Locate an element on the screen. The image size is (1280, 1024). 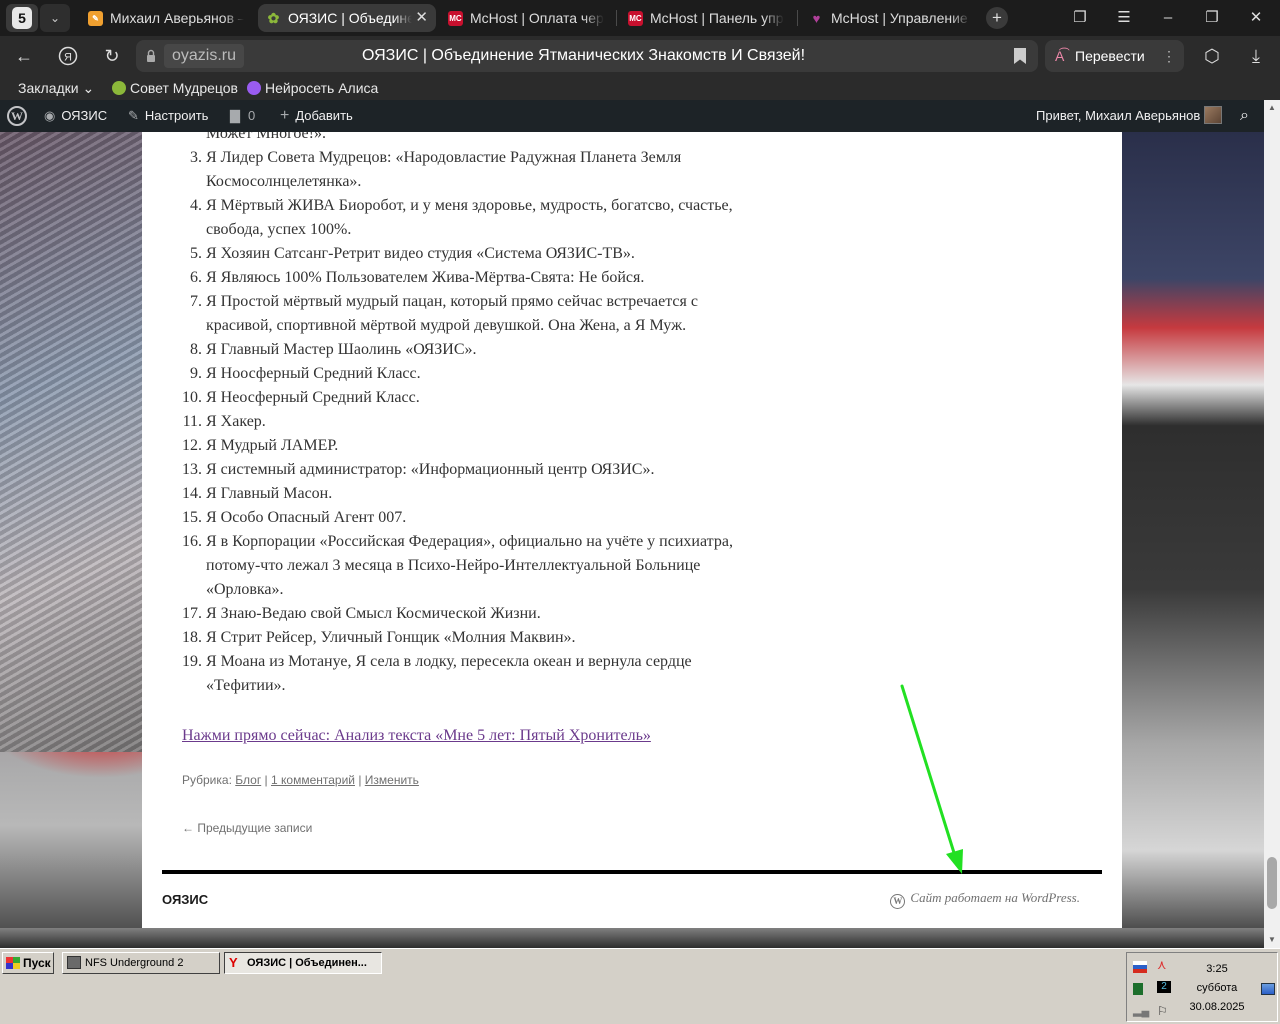
bookmark-label: Нейросеть Алиса is located at coordinates (322, 88).